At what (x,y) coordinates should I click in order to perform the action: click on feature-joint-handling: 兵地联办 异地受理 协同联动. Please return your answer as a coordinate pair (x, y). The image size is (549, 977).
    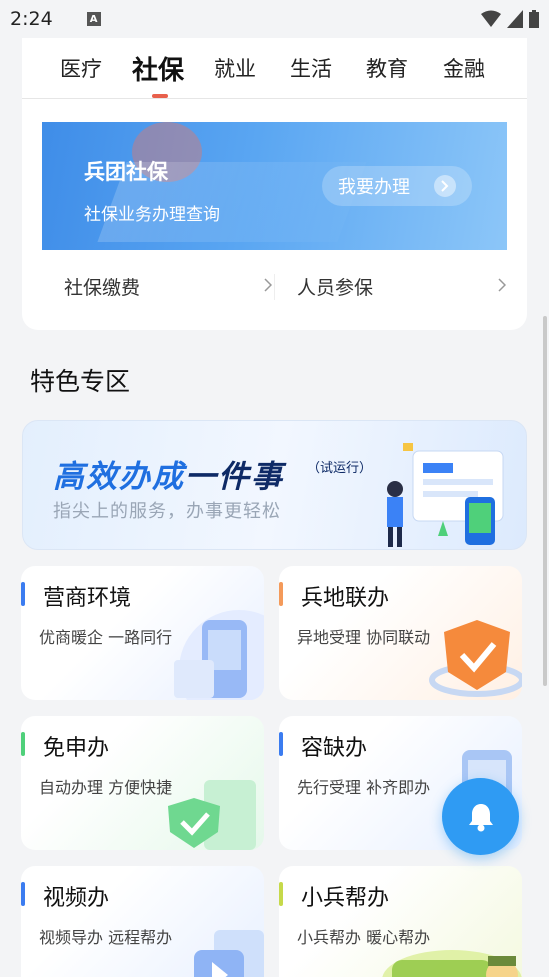
    Looking at the image, I should click on (400, 633).